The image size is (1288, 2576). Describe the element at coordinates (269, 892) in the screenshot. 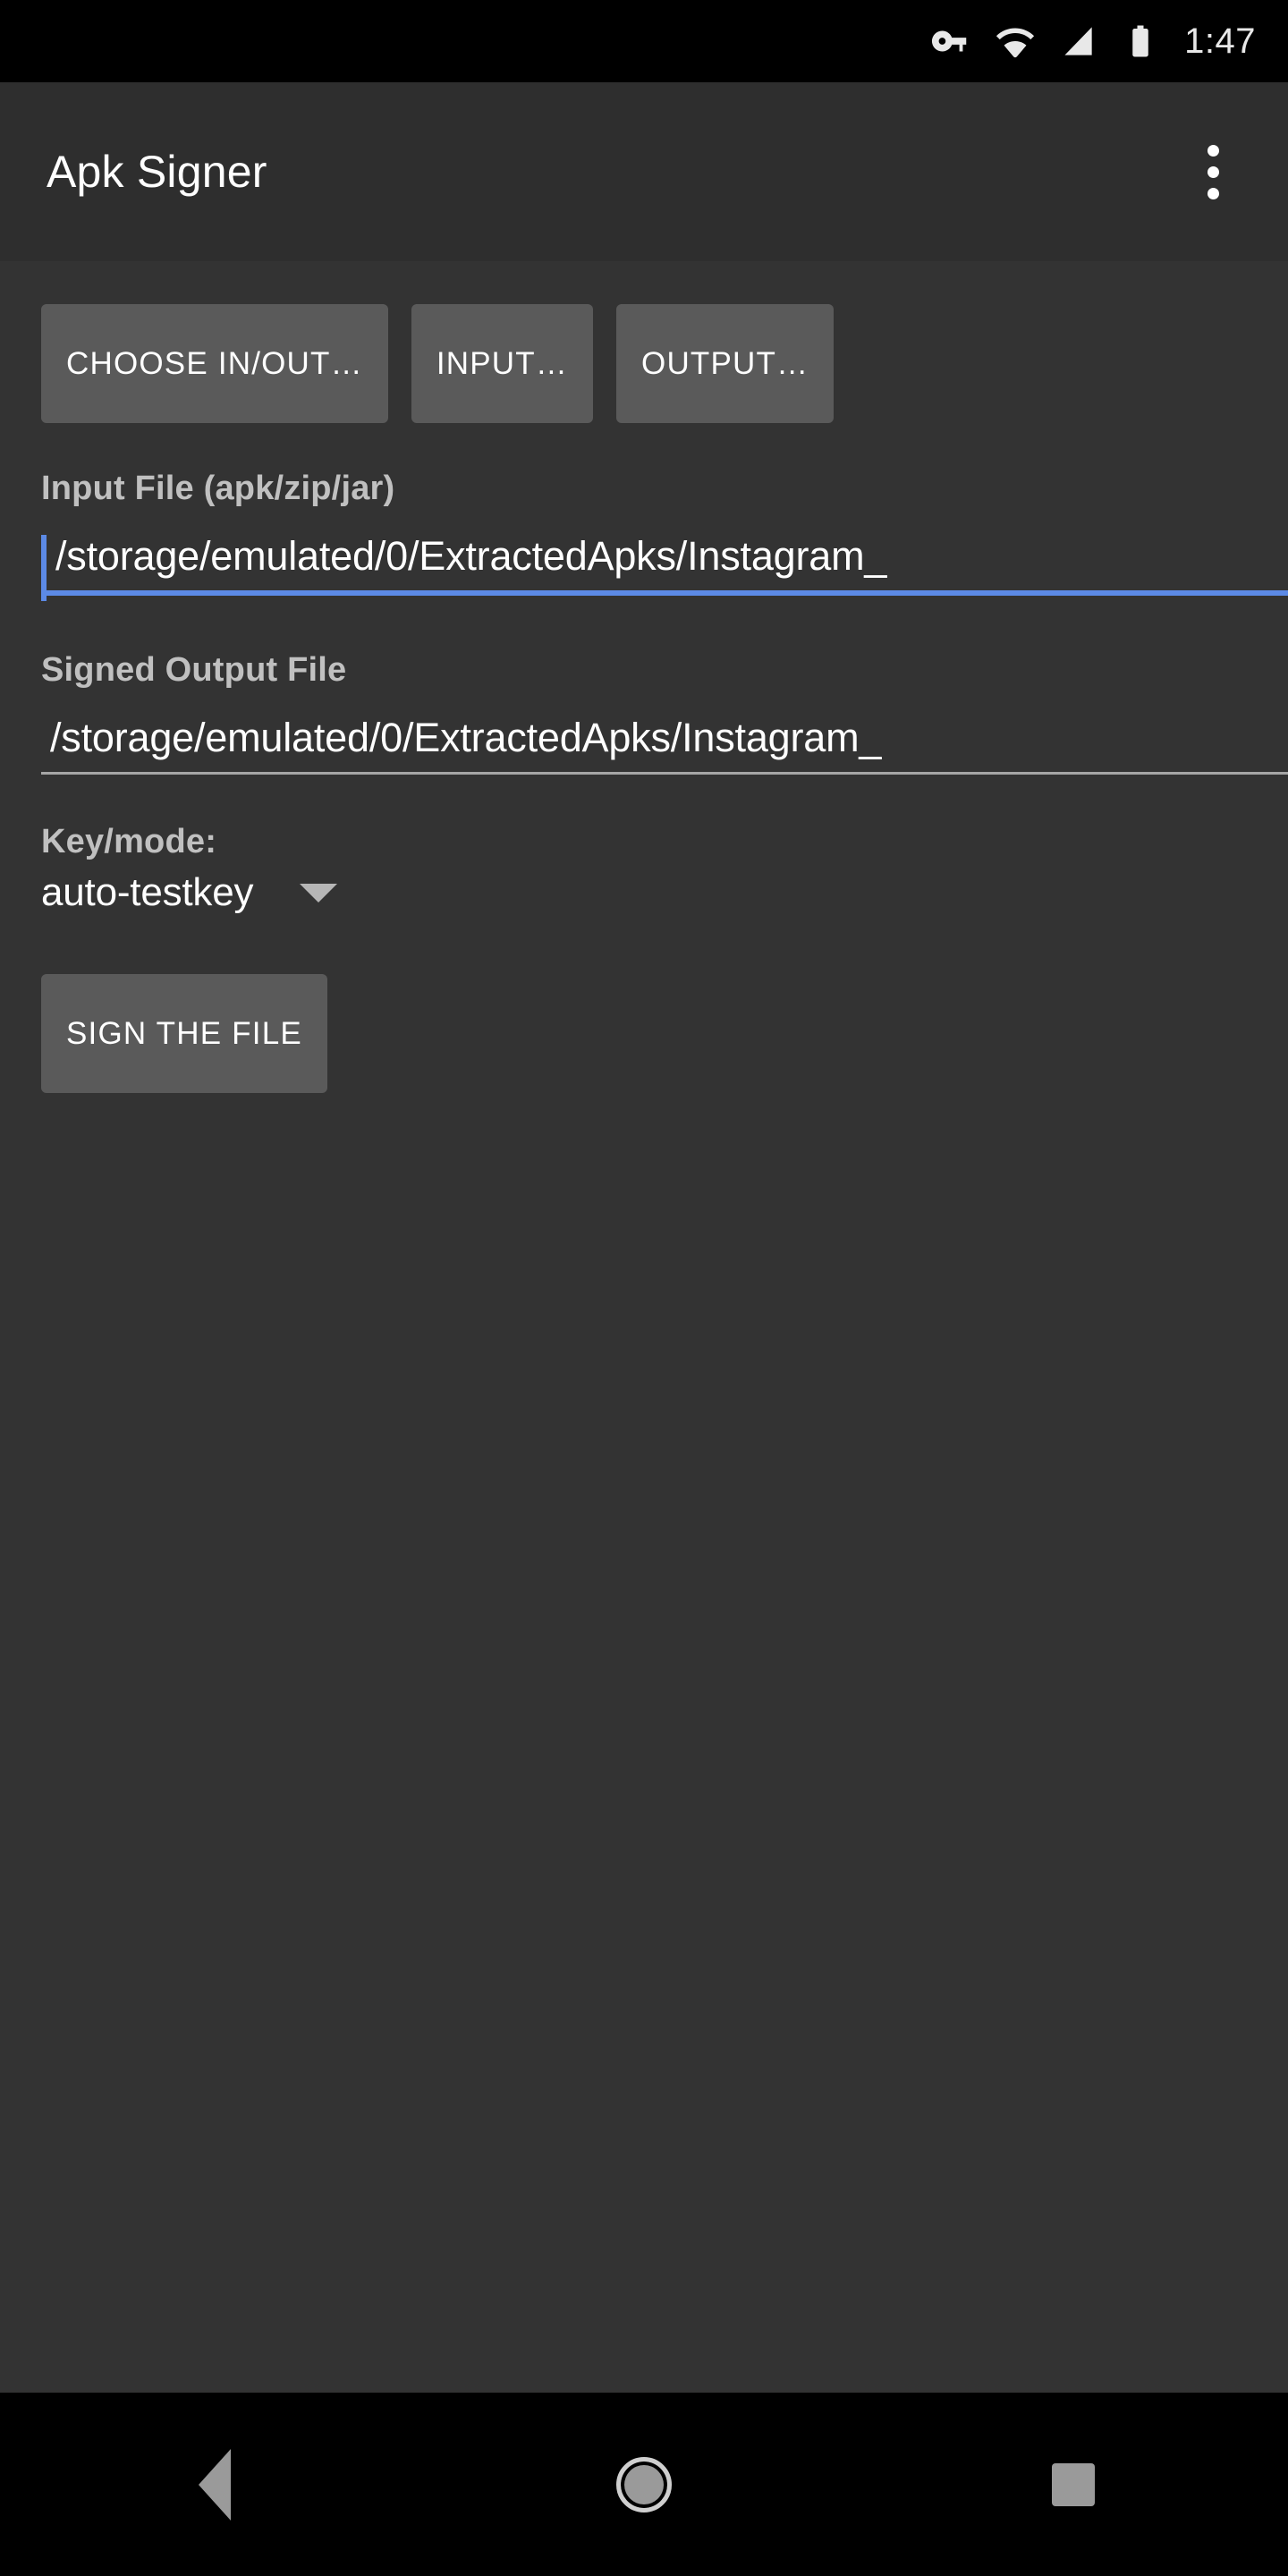

I see `key-mode-spinner: auto-testkey` at that location.